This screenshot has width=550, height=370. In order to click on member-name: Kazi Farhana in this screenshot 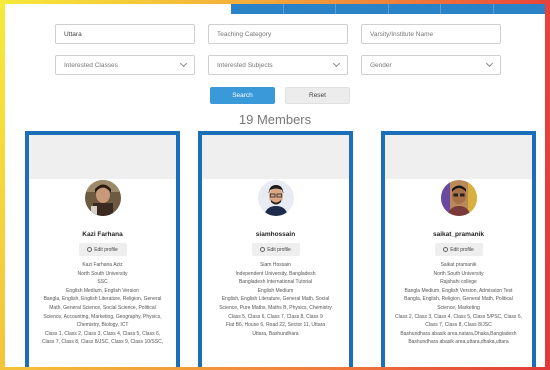, I will do `click(102, 234)`.